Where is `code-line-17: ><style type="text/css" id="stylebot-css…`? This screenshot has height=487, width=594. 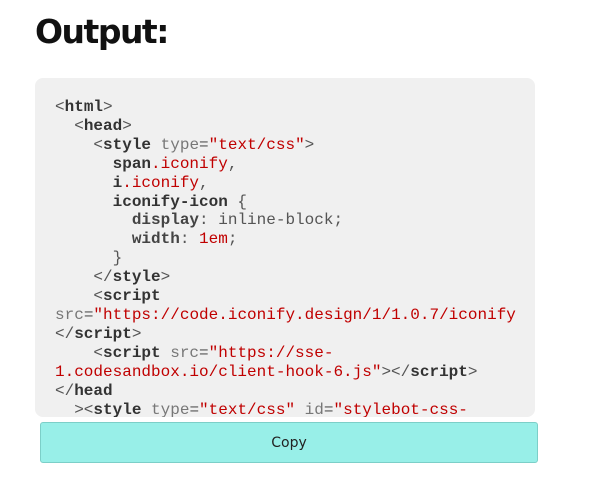
code-line-17: ><style type="text/css" id="stylebot-css… is located at coordinates (271, 409).